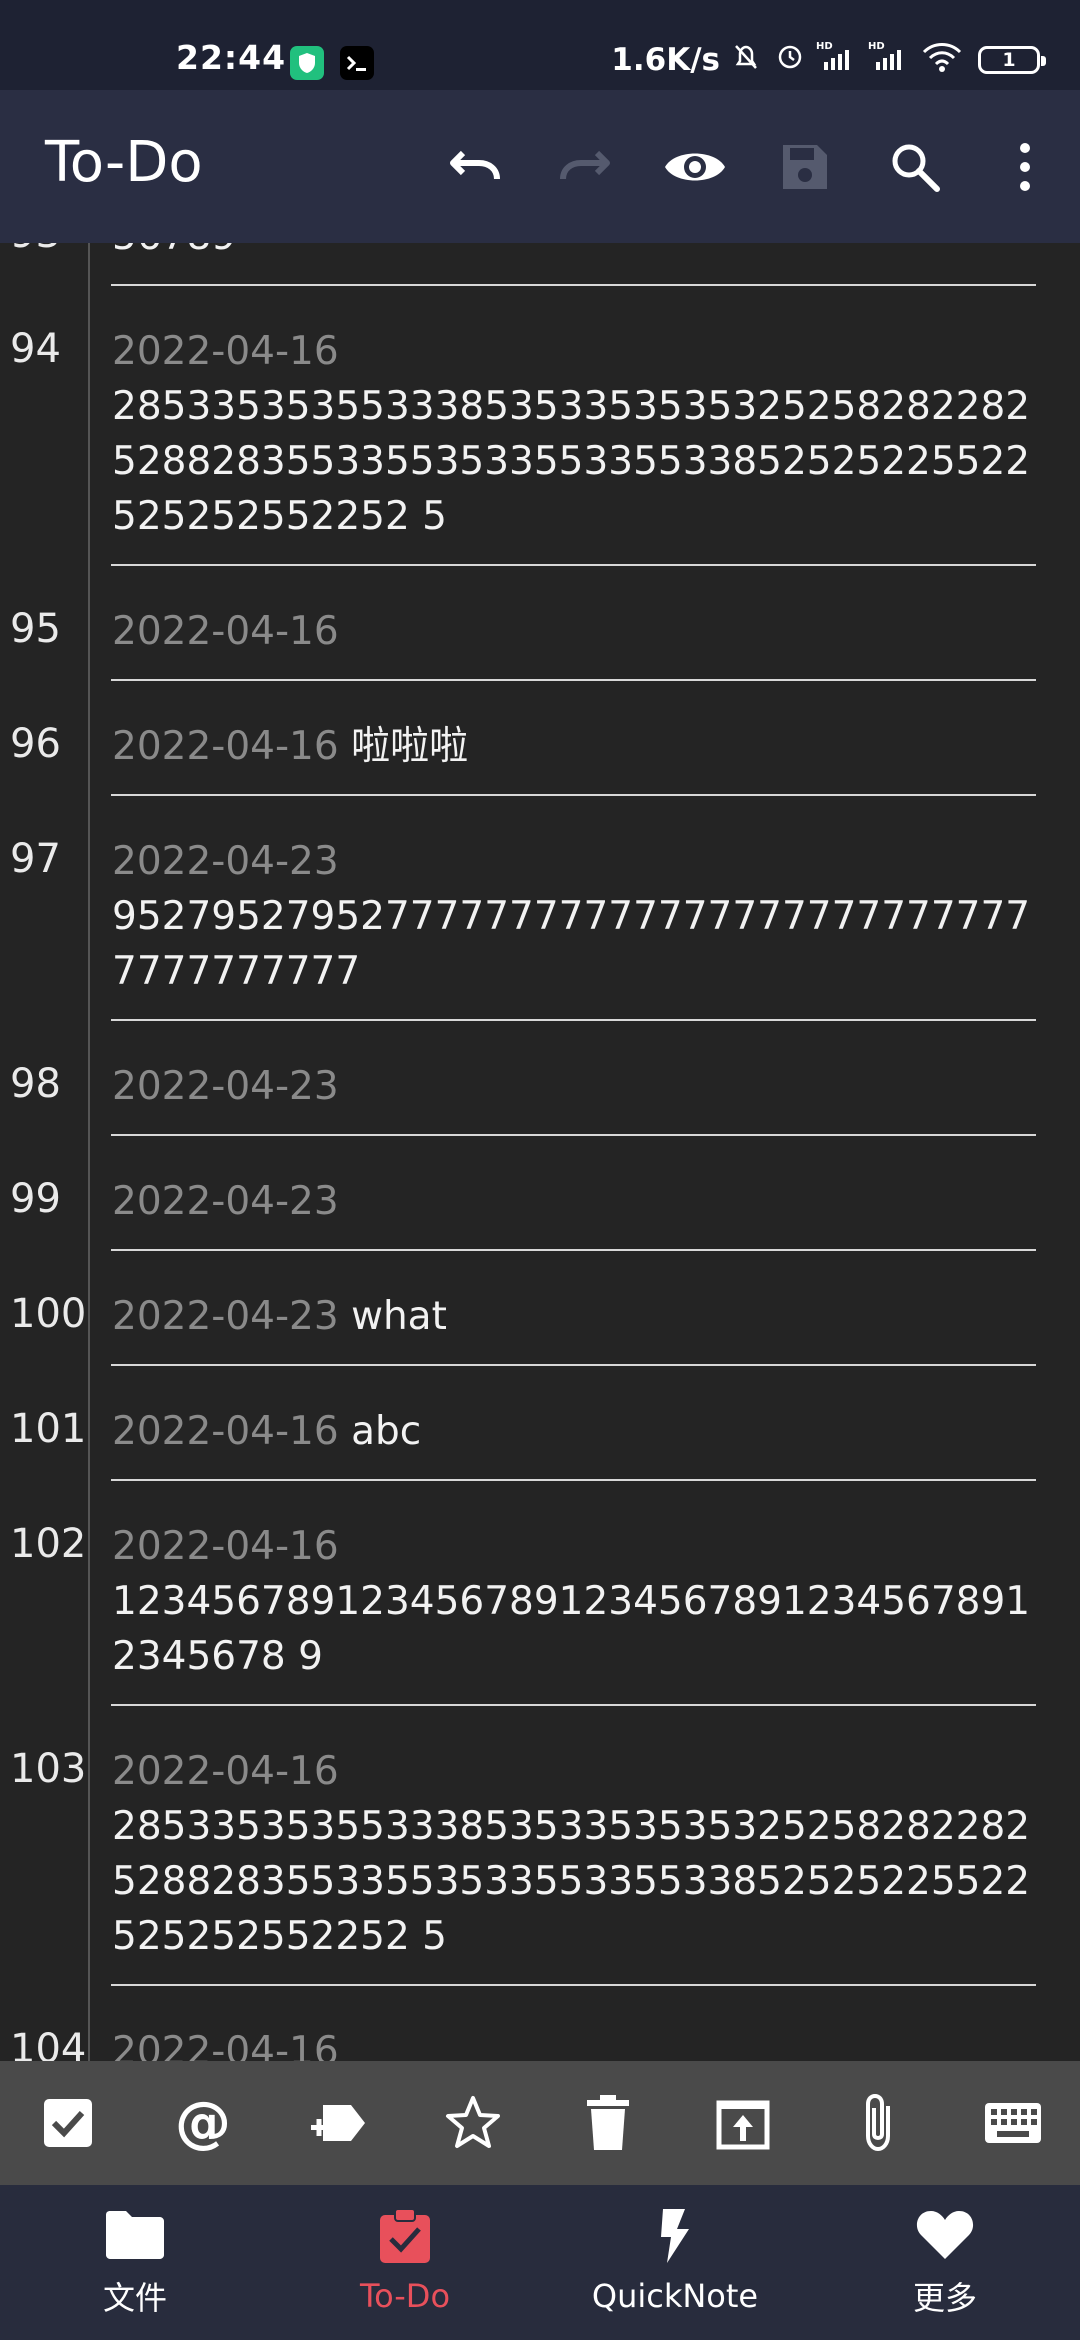 This screenshot has width=1080, height=2340. What do you see at coordinates (540, 45) in the screenshot?
I see `status-bar: 22:44 1.6K/s HD HD 1` at bounding box center [540, 45].